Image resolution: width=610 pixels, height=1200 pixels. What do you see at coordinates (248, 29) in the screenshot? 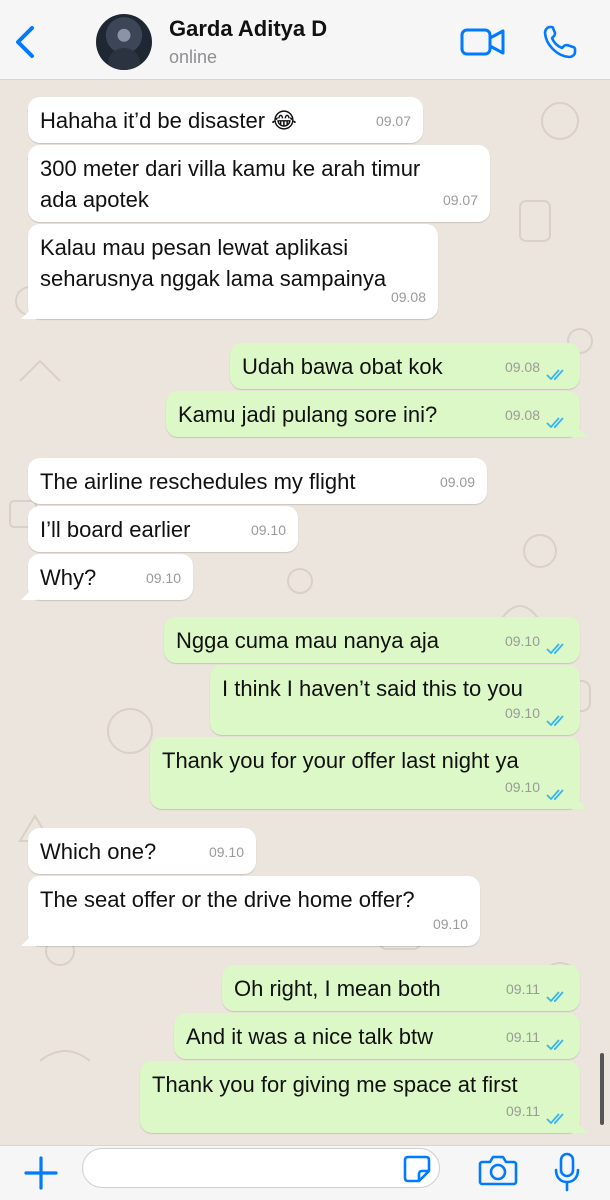
I see `contact-name: Garda Aditya D` at bounding box center [248, 29].